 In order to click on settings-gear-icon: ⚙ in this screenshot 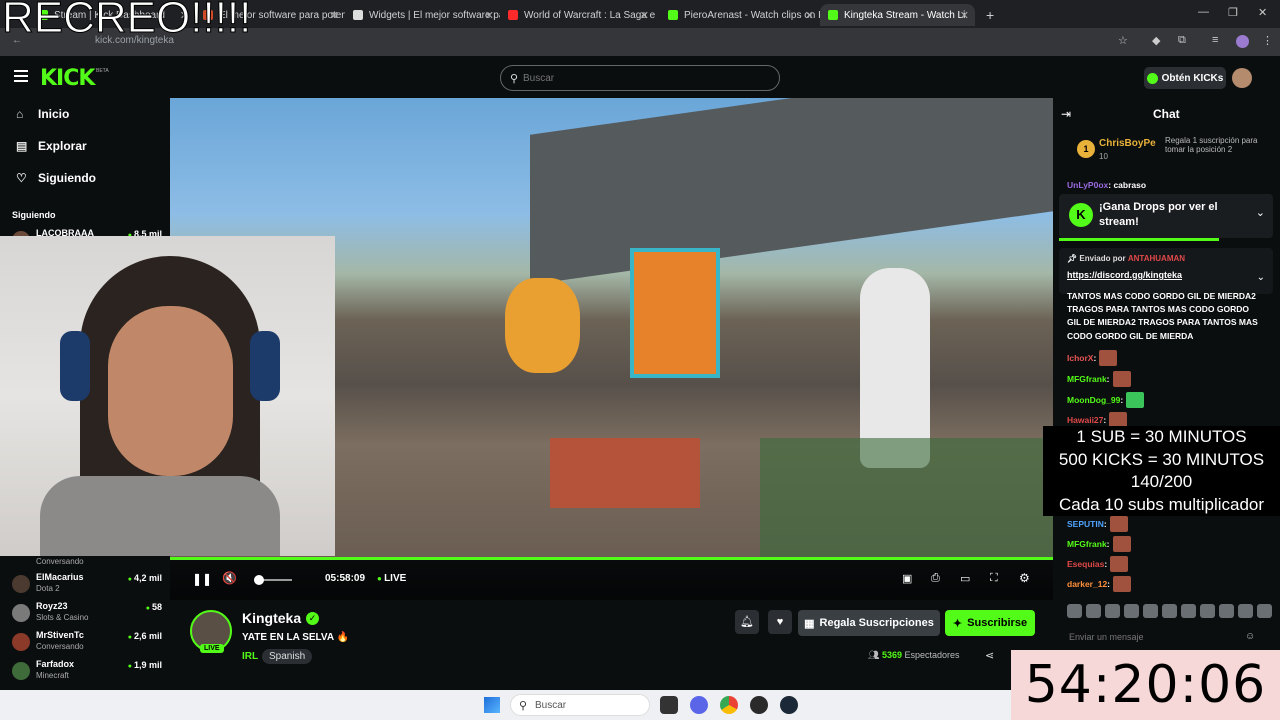, I will do `click(1024, 578)`.